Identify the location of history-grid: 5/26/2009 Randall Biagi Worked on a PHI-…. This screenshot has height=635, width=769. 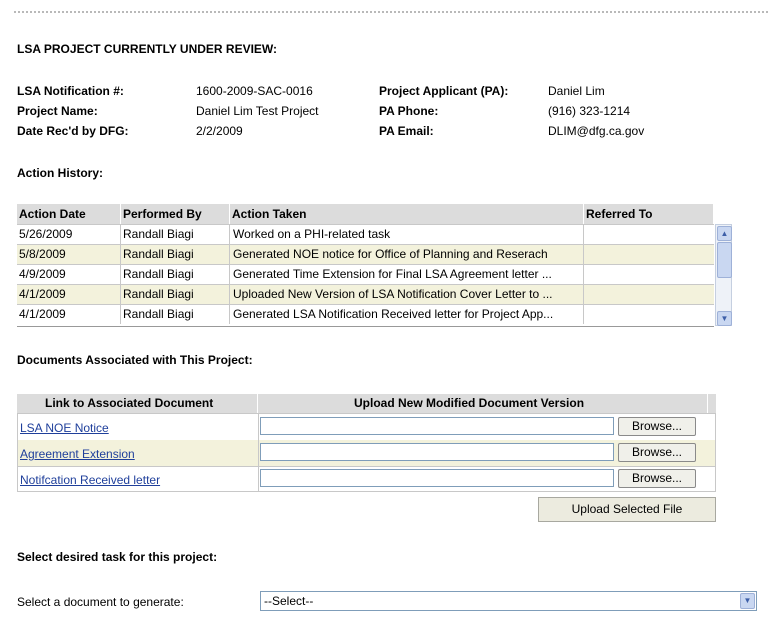
(365, 275).